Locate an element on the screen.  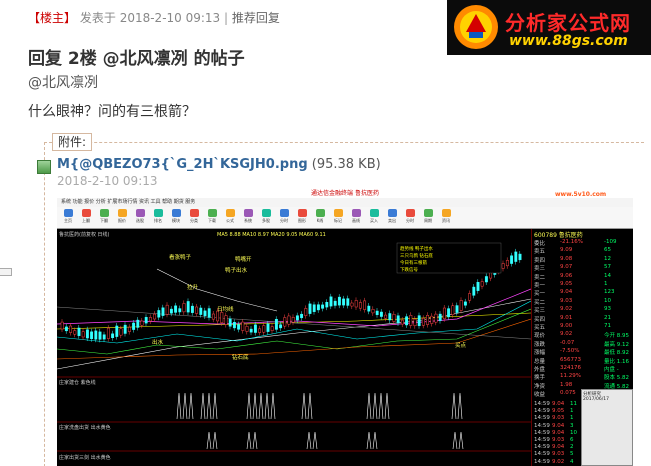
toolbar-button: 分类 is located at coordinates (194, 218).